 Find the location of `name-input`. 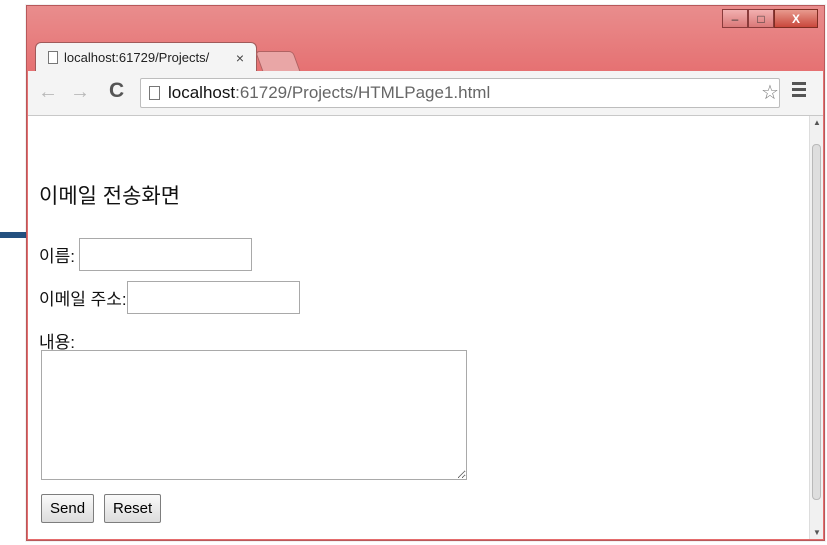

name-input is located at coordinates (166, 254).